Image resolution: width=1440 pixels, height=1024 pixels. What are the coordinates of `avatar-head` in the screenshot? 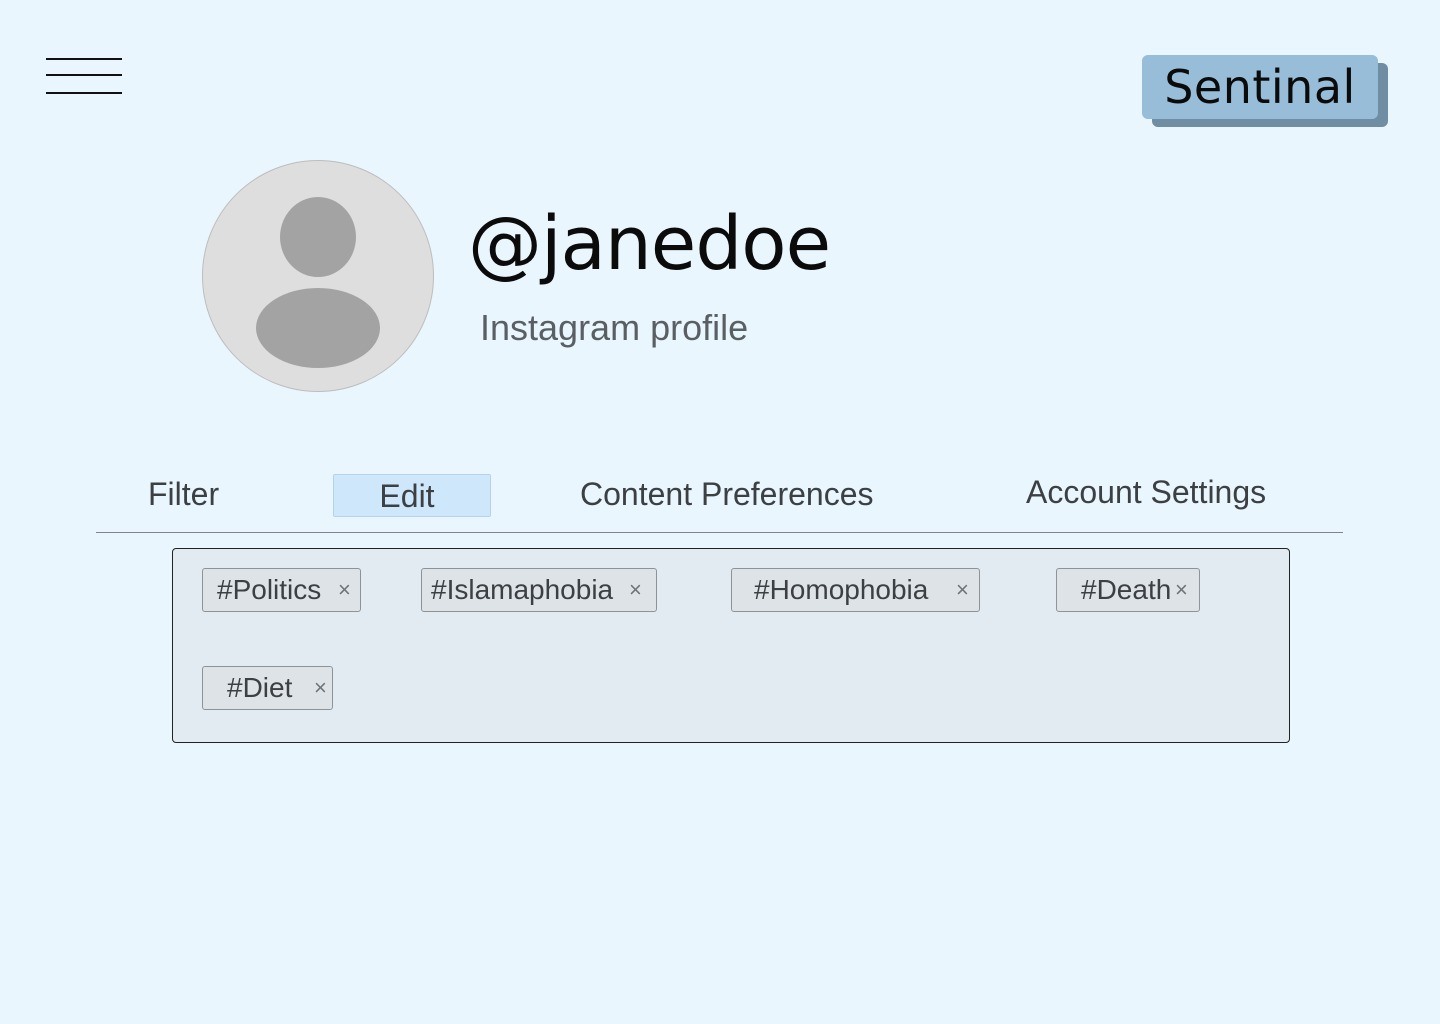 It's located at (318, 237).